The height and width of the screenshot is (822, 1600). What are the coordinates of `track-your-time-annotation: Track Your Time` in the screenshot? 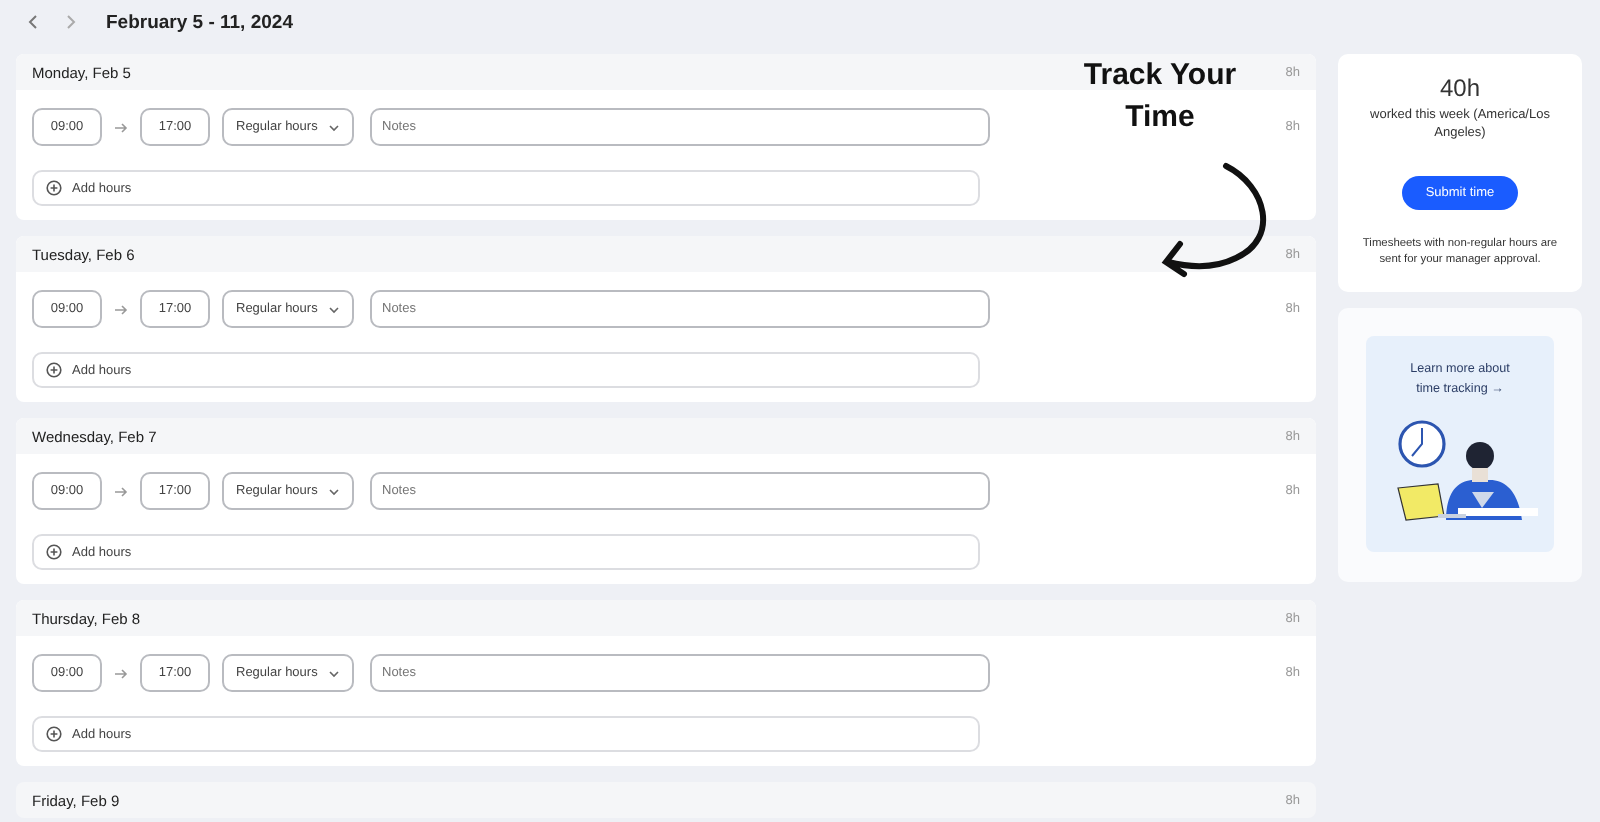 It's located at (1160, 97).